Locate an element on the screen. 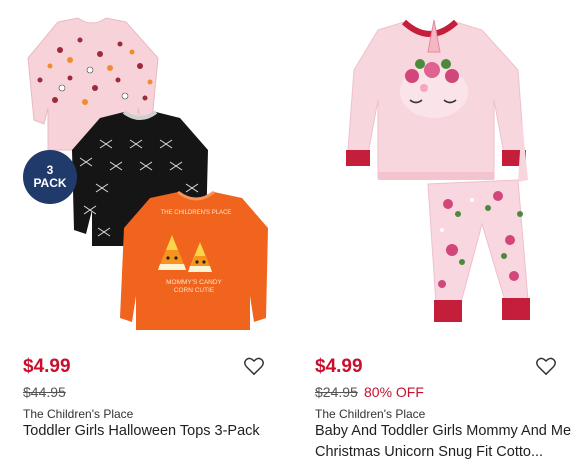 The width and height of the screenshot is (584, 466). original-price: $24.95 is located at coordinates (336, 392).